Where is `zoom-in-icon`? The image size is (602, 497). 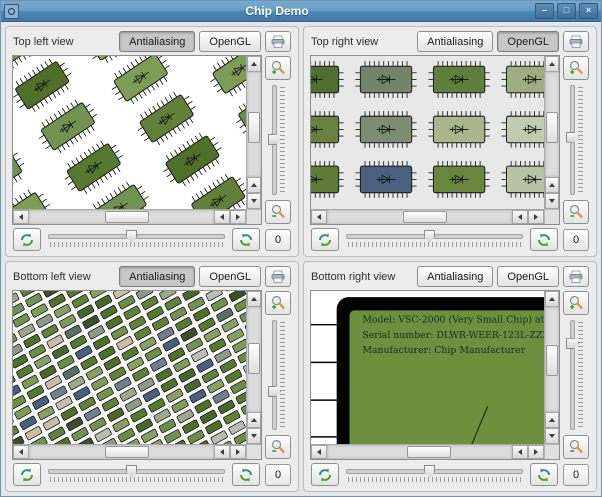
zoom-in-icon is located at coordinates (576, 67).